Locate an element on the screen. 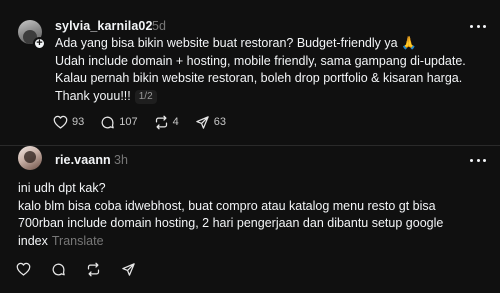 Image resolution: width=500 pixels, height=293 pixels. username: rie.vaann is located at coordinates (83, 160).